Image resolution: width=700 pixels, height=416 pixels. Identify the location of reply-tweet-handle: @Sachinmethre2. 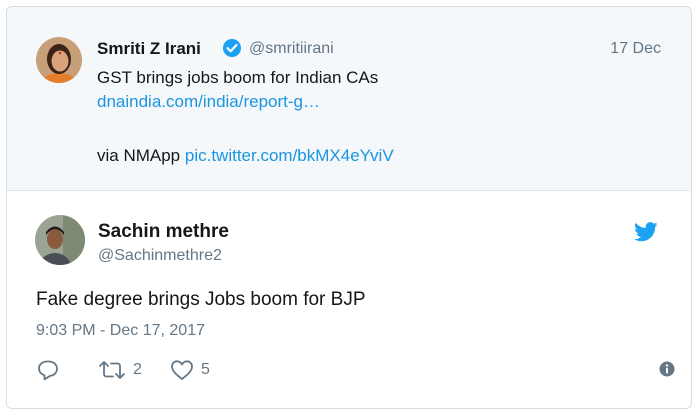
(160, 256).